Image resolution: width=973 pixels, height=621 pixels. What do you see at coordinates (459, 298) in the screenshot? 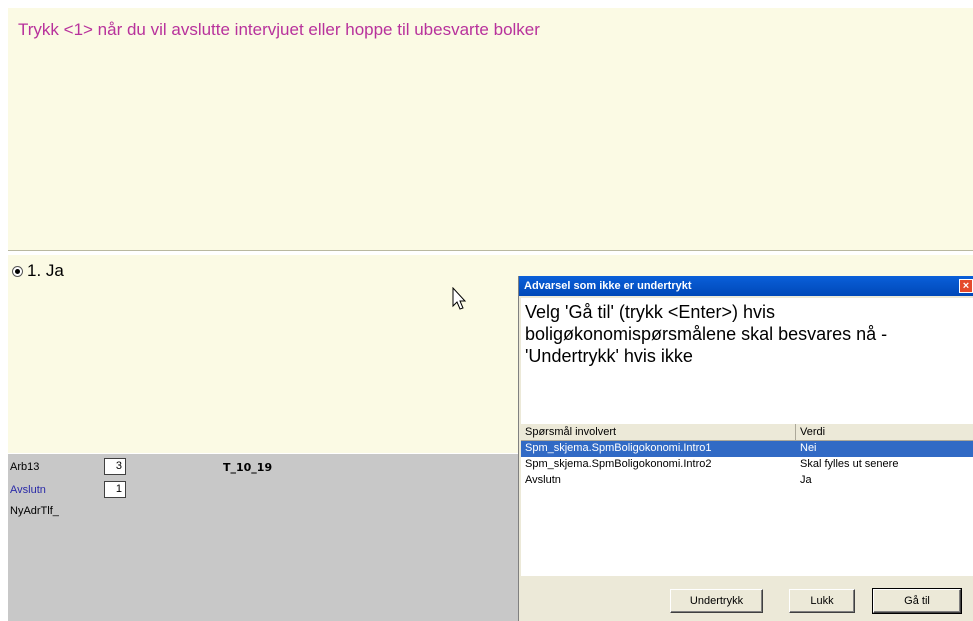
I see `mouse-pointer-icon` at bounding box center [459, 298].